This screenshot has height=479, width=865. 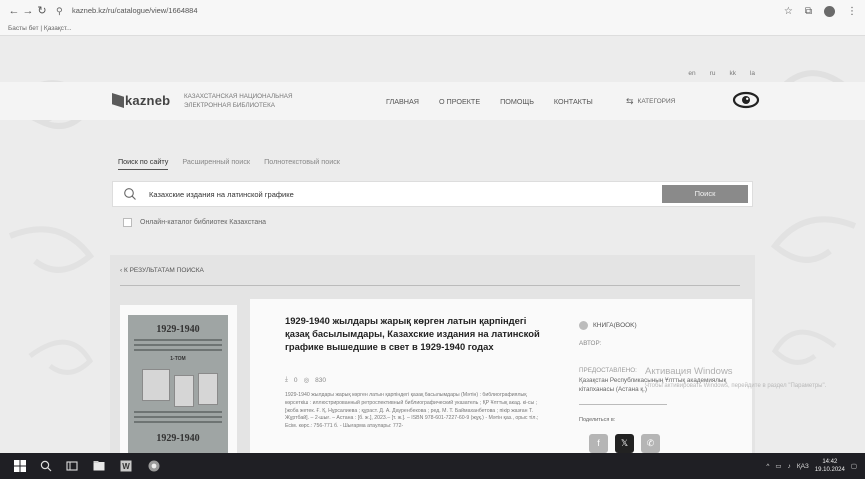 I want to click on views-icon: ◎, so click(x=306, y=380).